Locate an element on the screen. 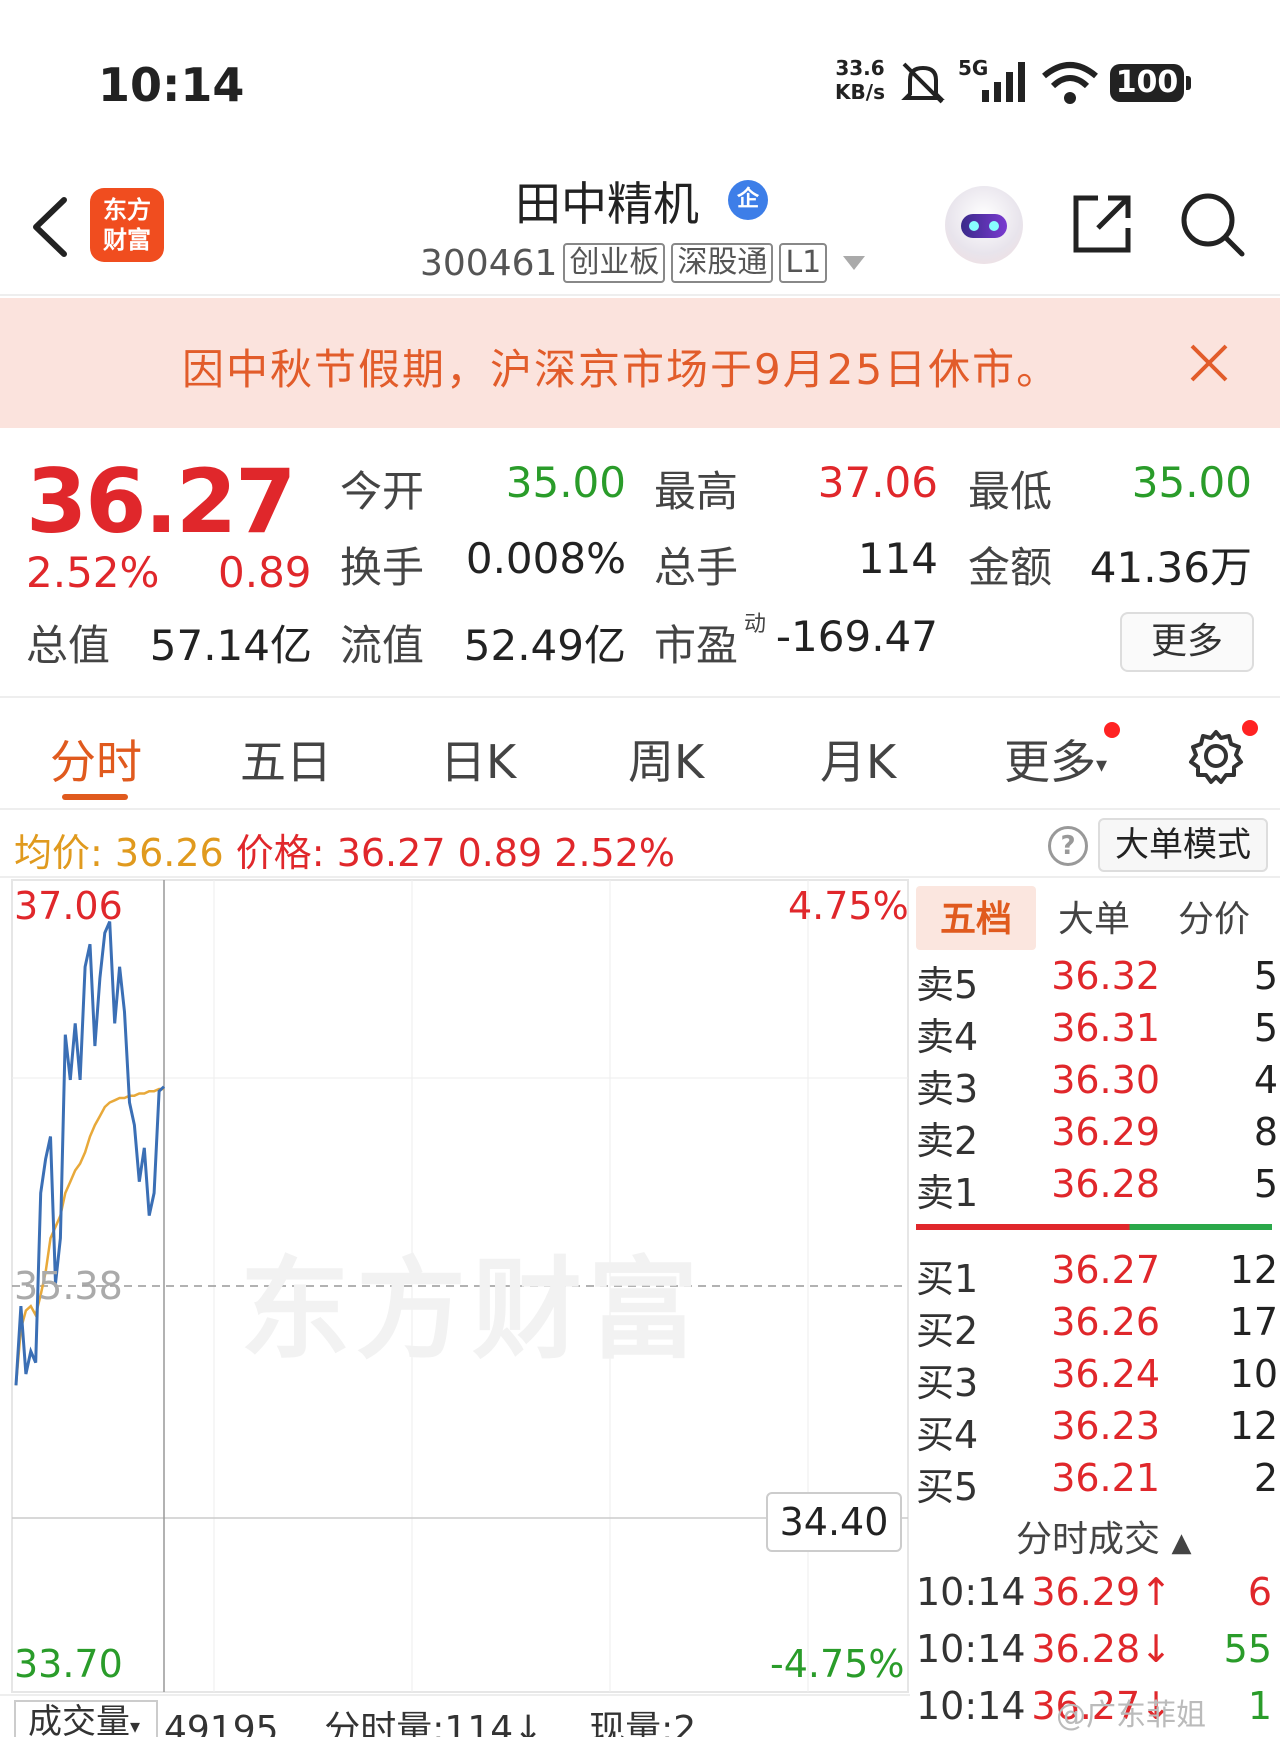  ai-assistant-avatar is located at coordinates (984, 225).